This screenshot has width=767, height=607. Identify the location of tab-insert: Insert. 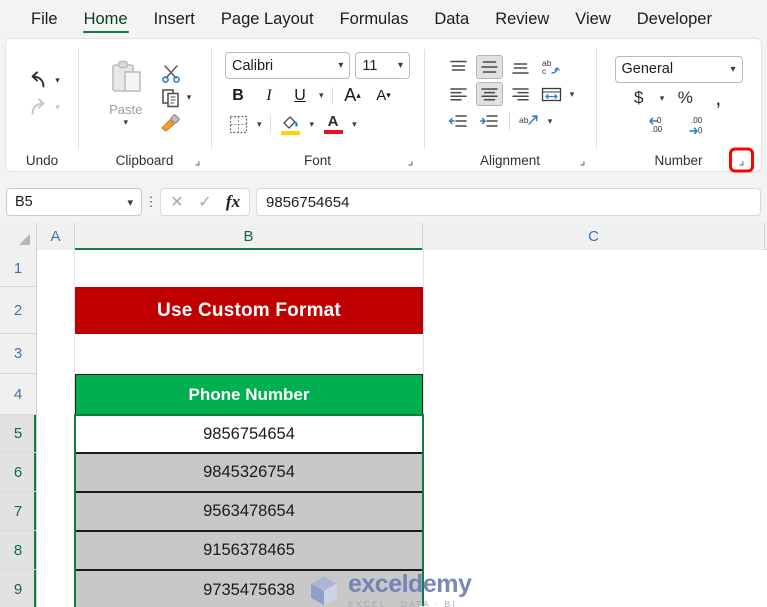
(174, 19).